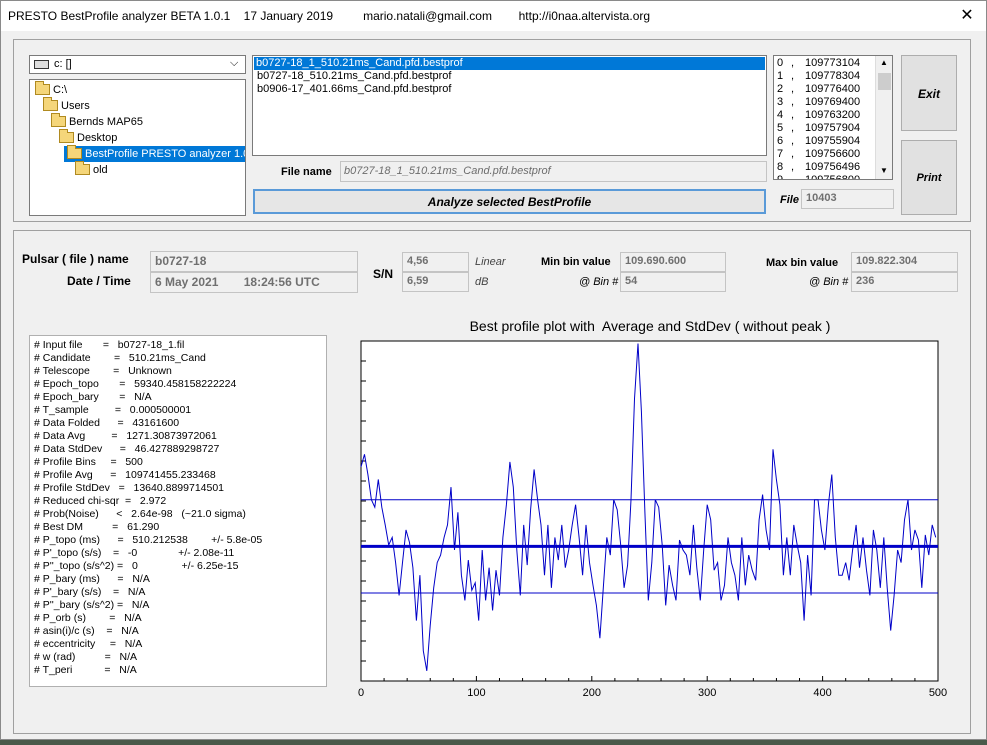  What do you see at coordinates (136, 566) in the screenshot?
I see `info-line: # P''_topo (s/s^2) = 0 +/- 6.25e-15` at bounding box center [136, 566].